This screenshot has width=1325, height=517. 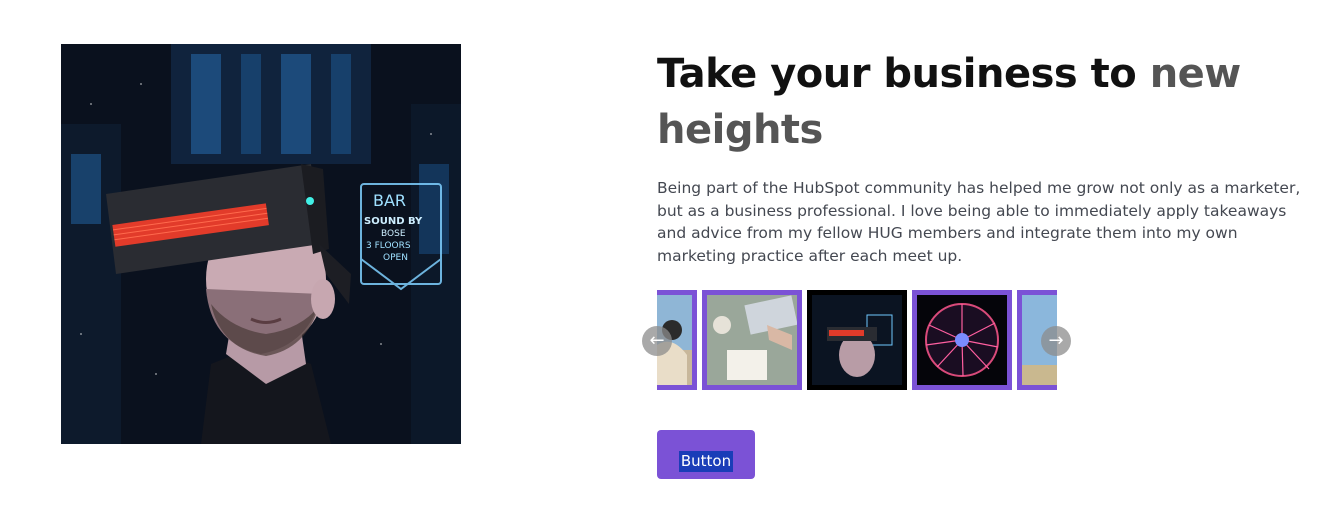 I want to click on carousel-slide-desk, so click(x=752, y=340).